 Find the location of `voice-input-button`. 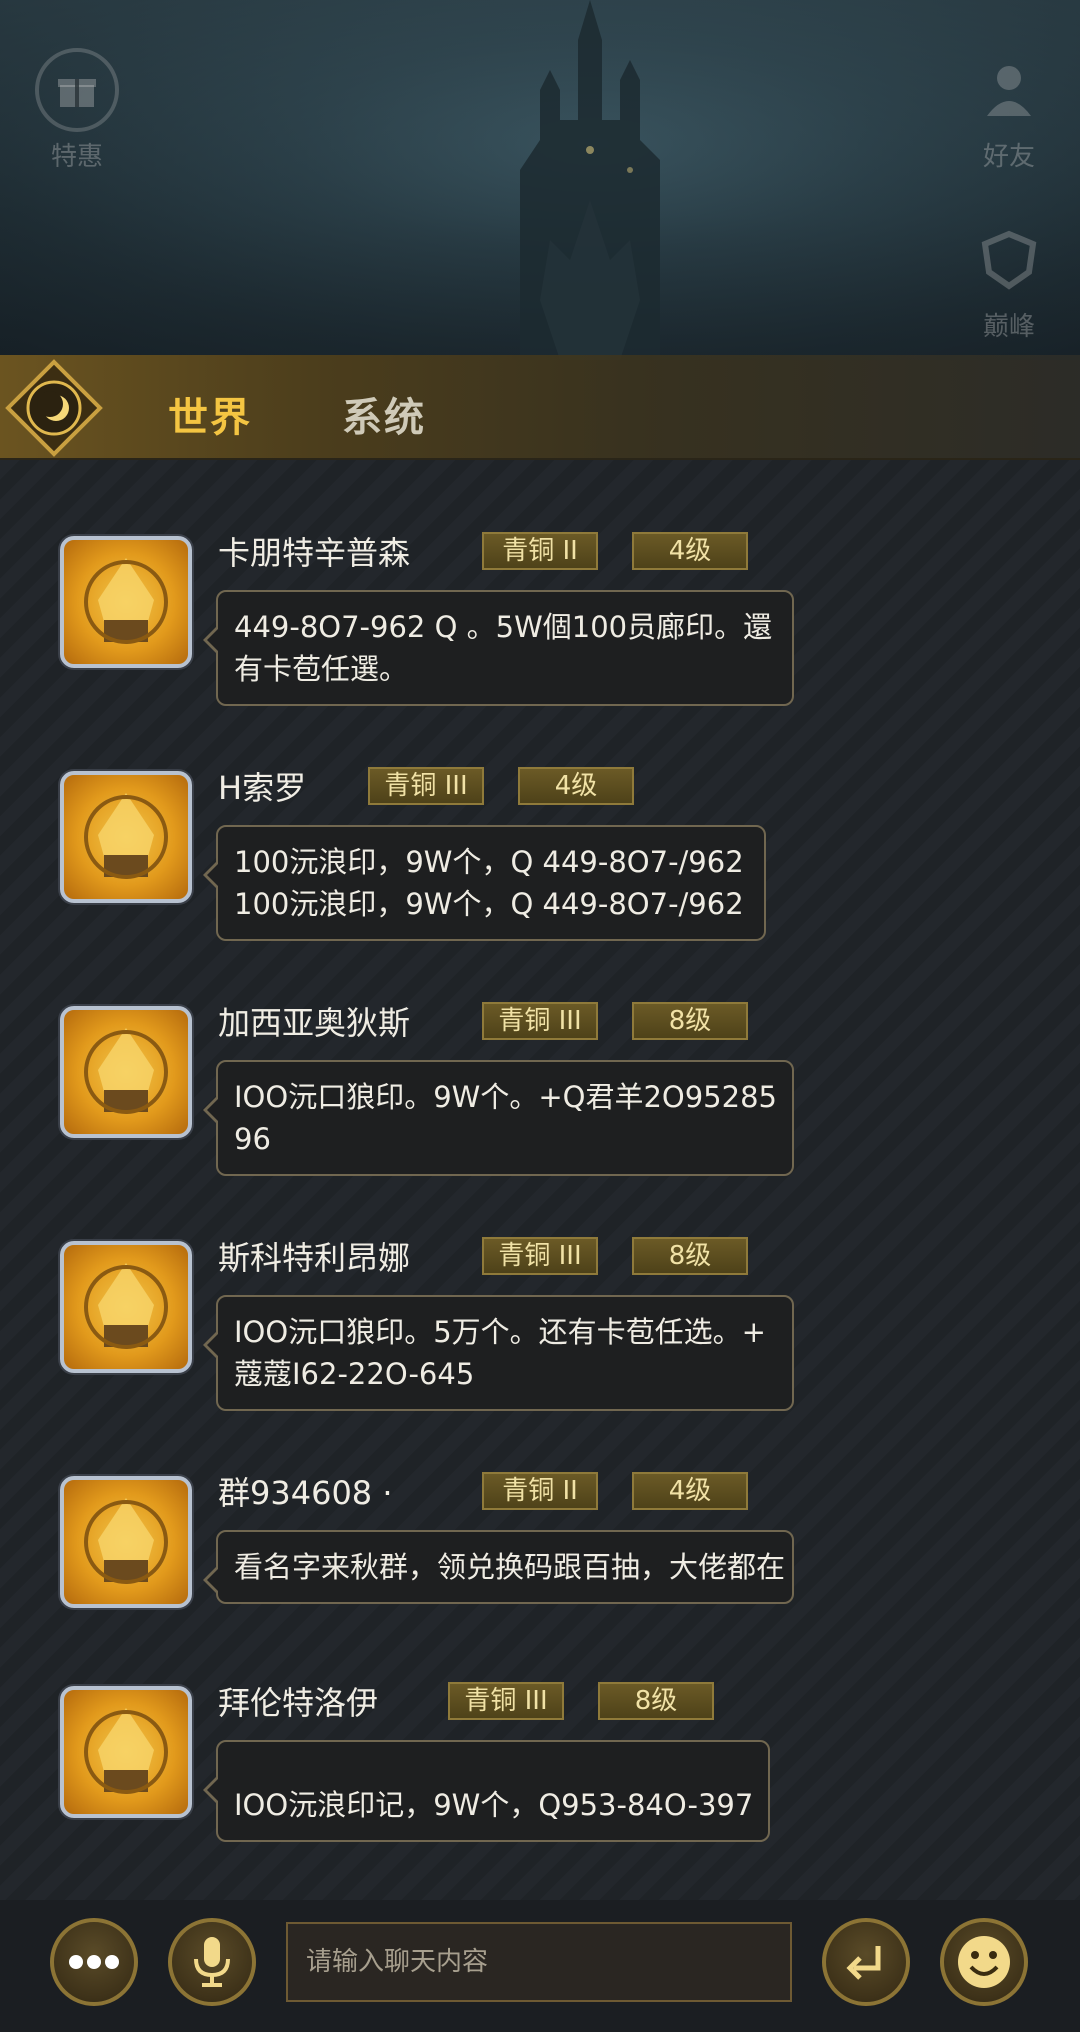

voice-input-button is located at coordinates (212, 1962).